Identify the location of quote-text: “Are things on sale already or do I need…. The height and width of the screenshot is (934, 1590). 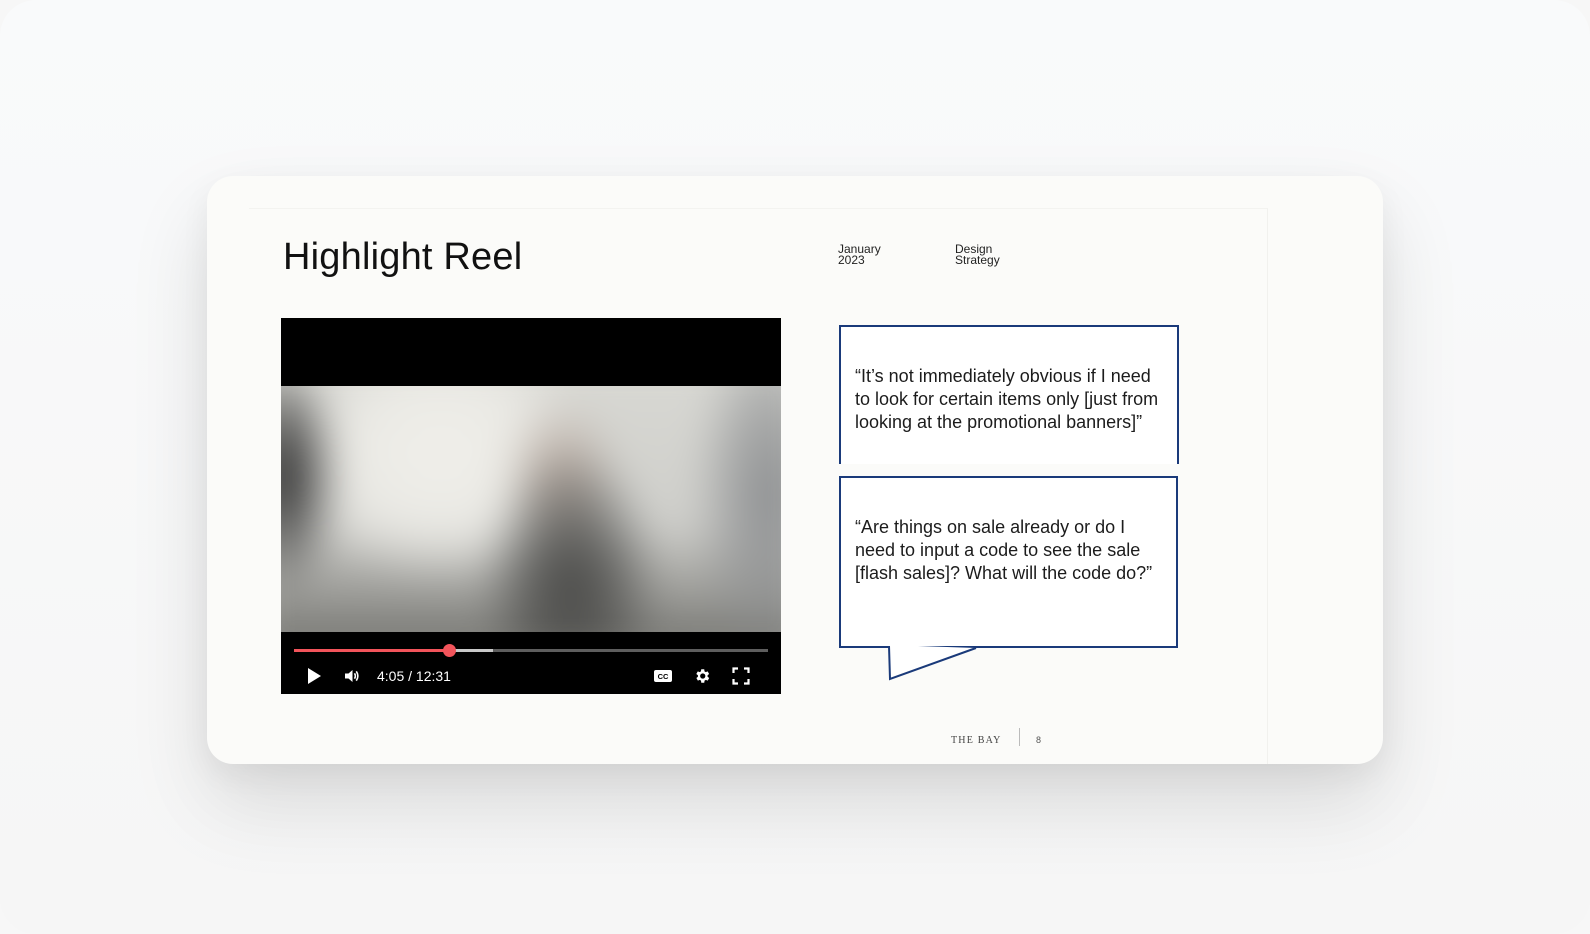
(1004, 550).